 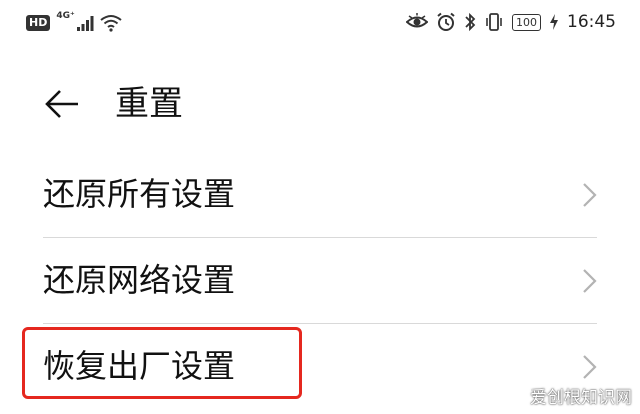 I want to click on wifi-icon, so click(x=111, y=23).